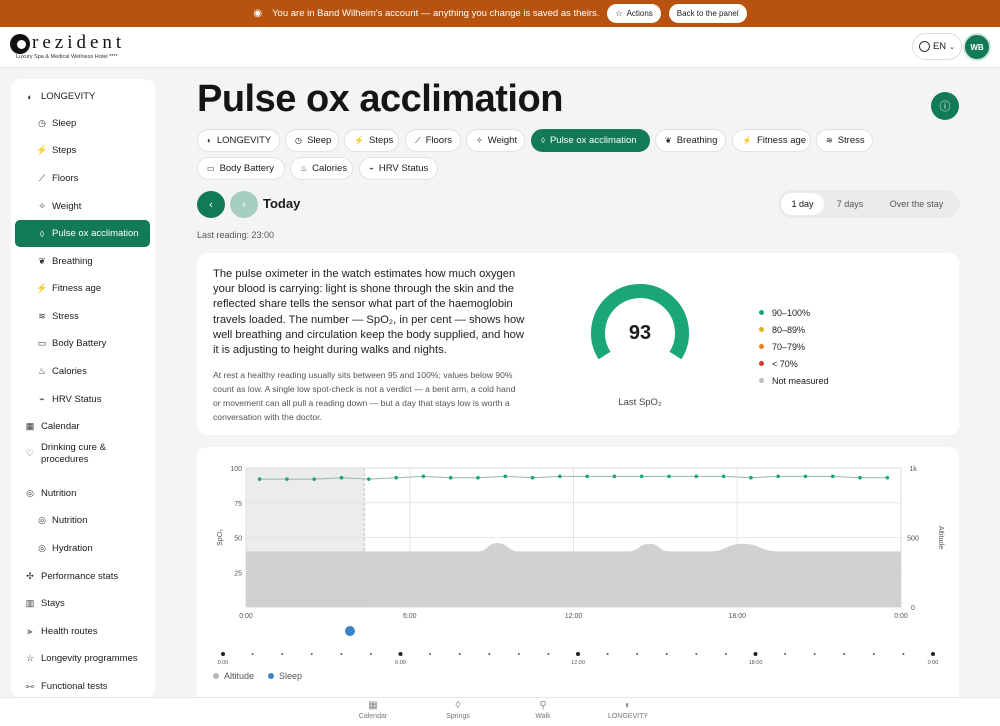 This screenshot has height=726, width=1000. Describe the element at coordinates (371, 140) in the screenshot. I see `tab-steps: ⚡ Steps` at that location.